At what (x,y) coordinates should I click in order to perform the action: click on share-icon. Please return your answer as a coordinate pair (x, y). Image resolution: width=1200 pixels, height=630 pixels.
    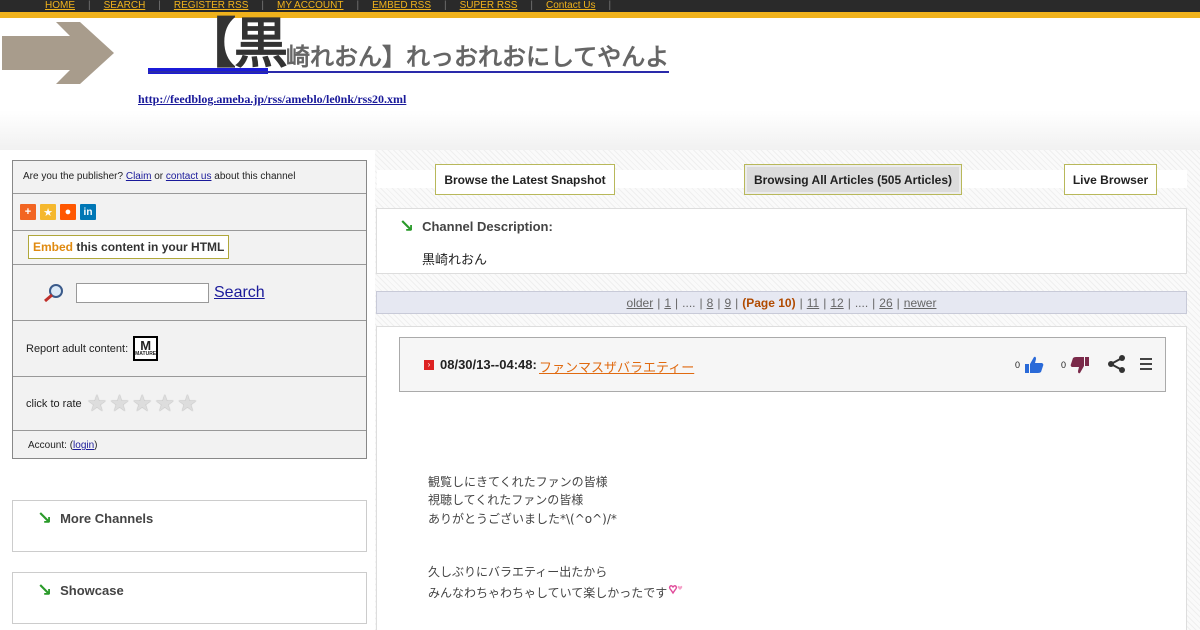
    Looking at the image, I should click on (1117, 364).